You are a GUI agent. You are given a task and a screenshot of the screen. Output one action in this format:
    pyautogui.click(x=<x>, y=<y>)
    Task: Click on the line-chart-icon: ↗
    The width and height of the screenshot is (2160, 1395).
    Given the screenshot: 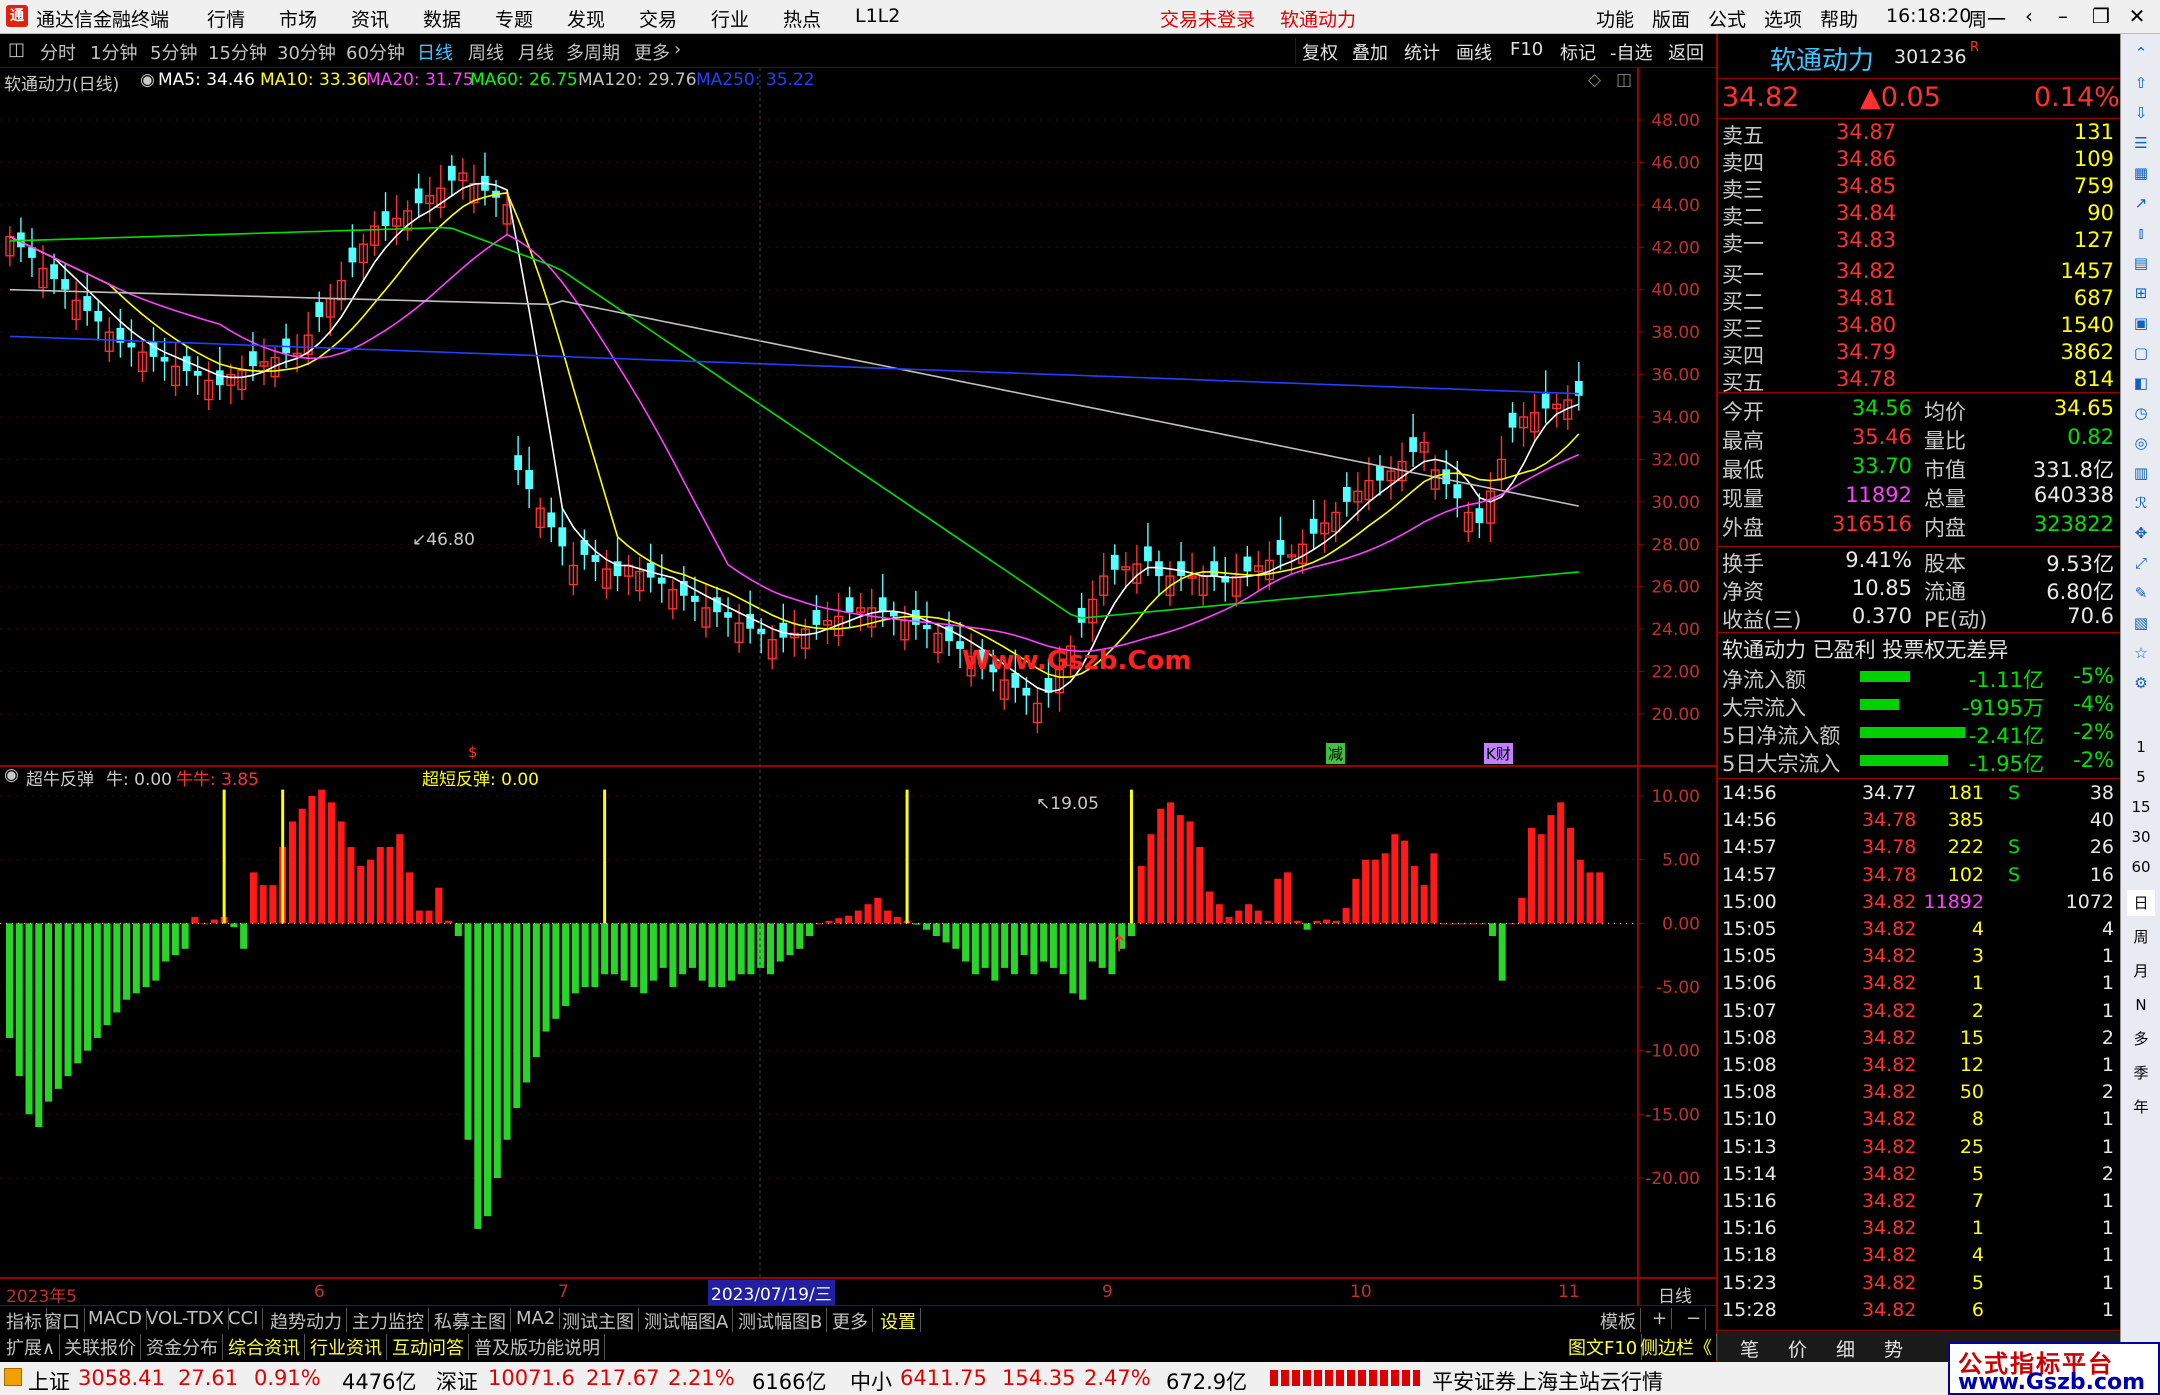 What is the action you would take?
    pyautogui.click(x=2141, y=203)
    